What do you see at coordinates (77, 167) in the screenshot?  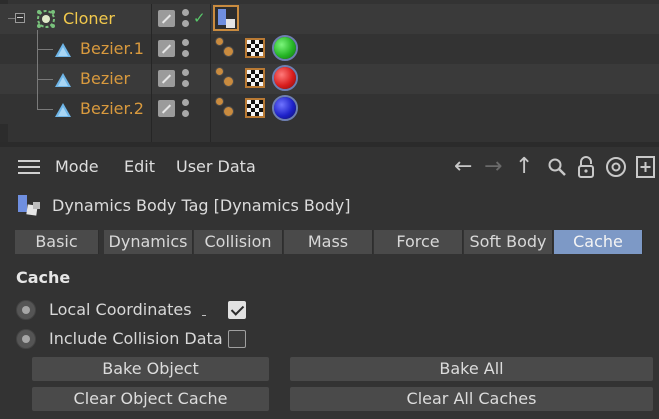 I see `menu-mode: Mode` at bounding box center [77, 167].